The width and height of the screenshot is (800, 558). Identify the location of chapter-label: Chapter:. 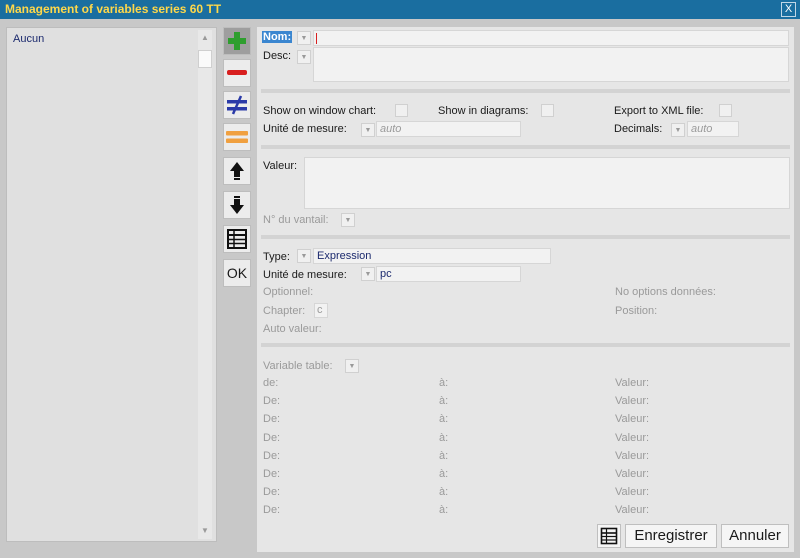
(284, 311).